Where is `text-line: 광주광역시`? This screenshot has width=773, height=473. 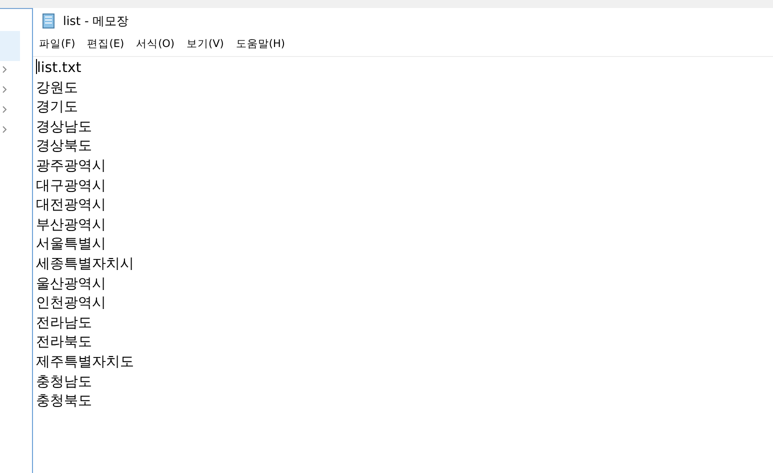
text-line: 광주광역시 is located at coordinates (71, 166).